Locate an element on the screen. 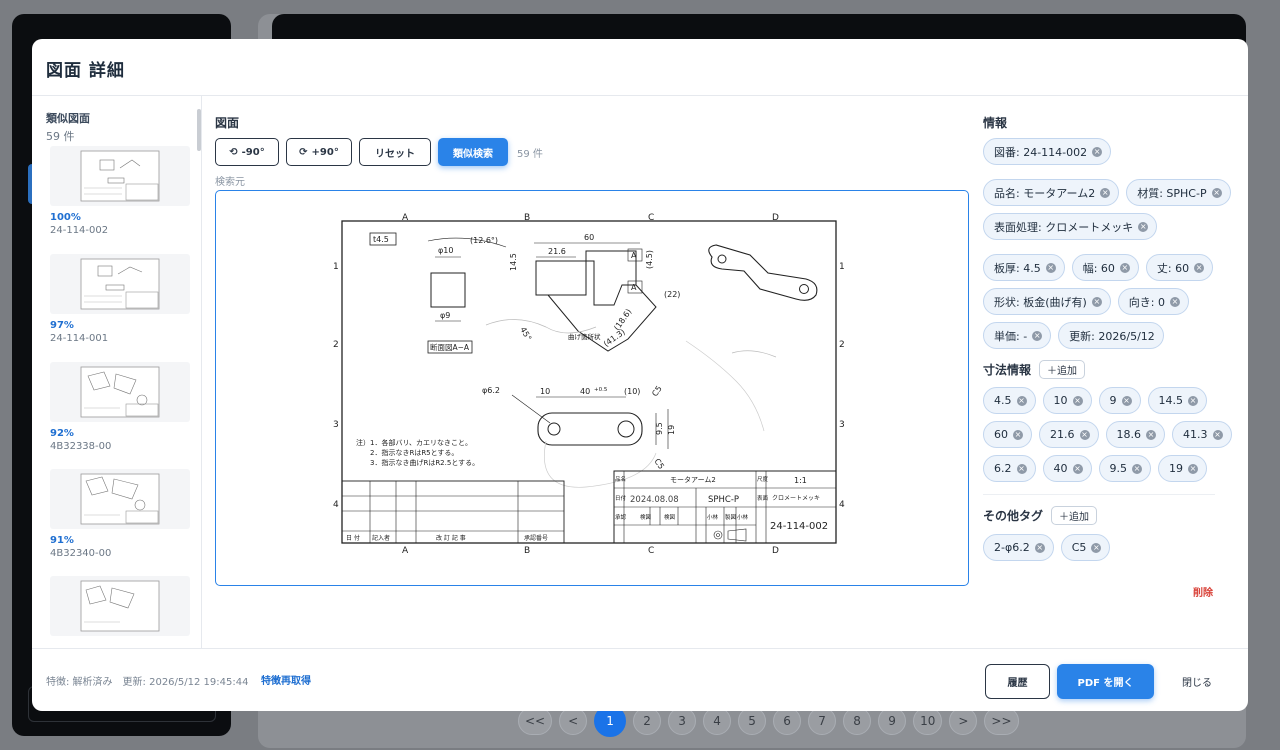 This screenshot has height=750, width=1280. page-button: 10 is located at coordinates (928, 721).